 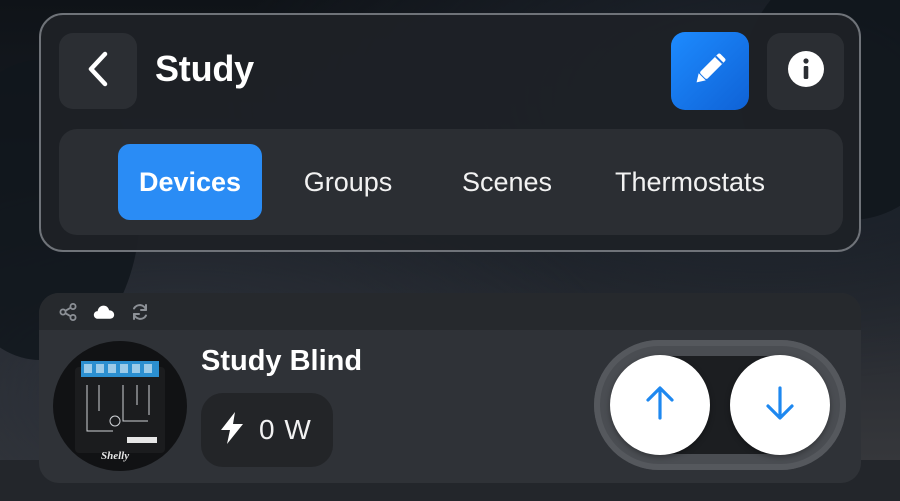 I want to click on device-image: Shelly, so click(x=120, y=406).